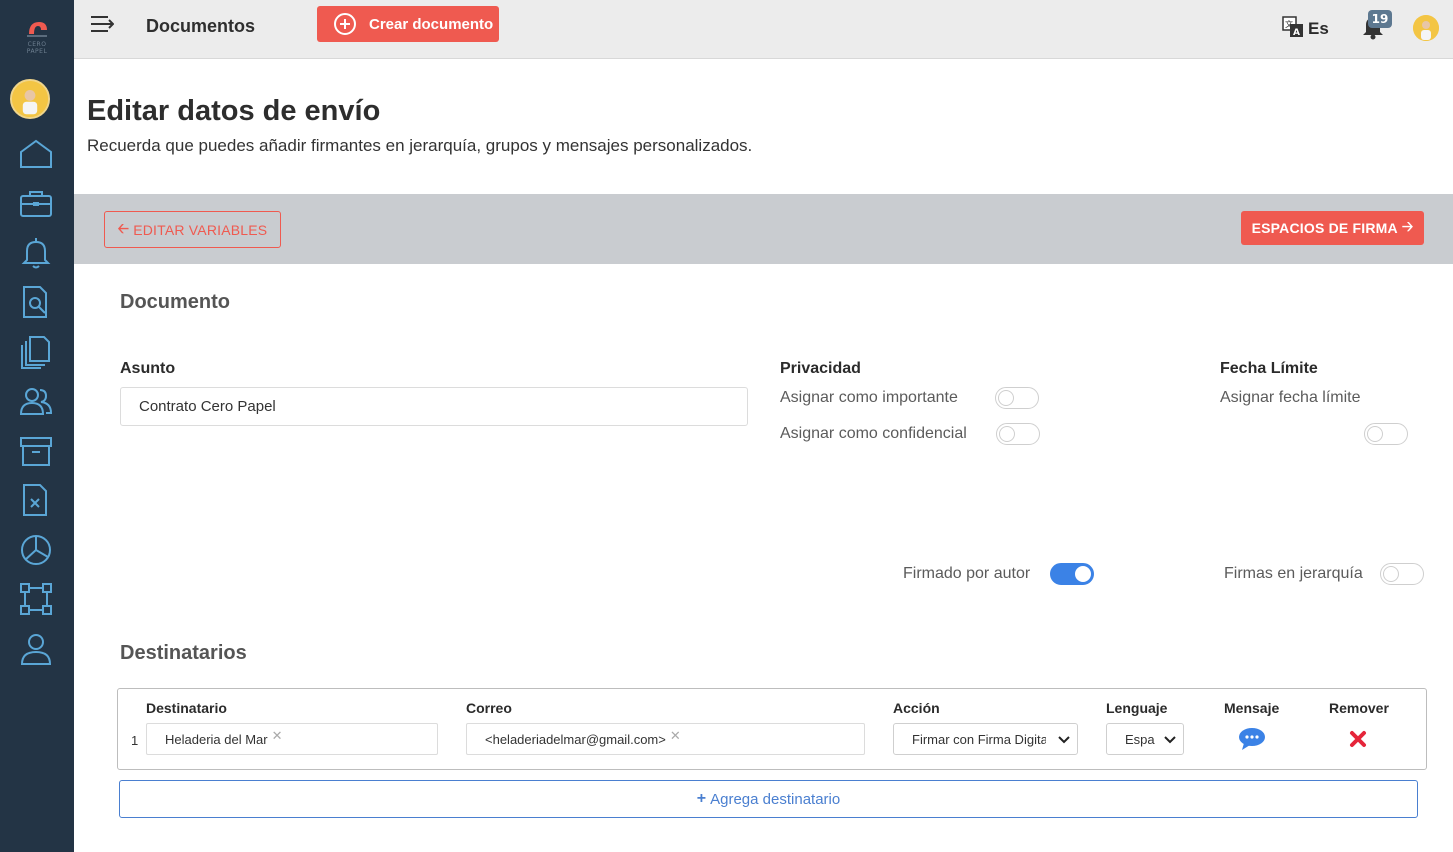  Describe the element at coordinates (916, 708) in the screenshot. I see `col-action: Acción` at that location.